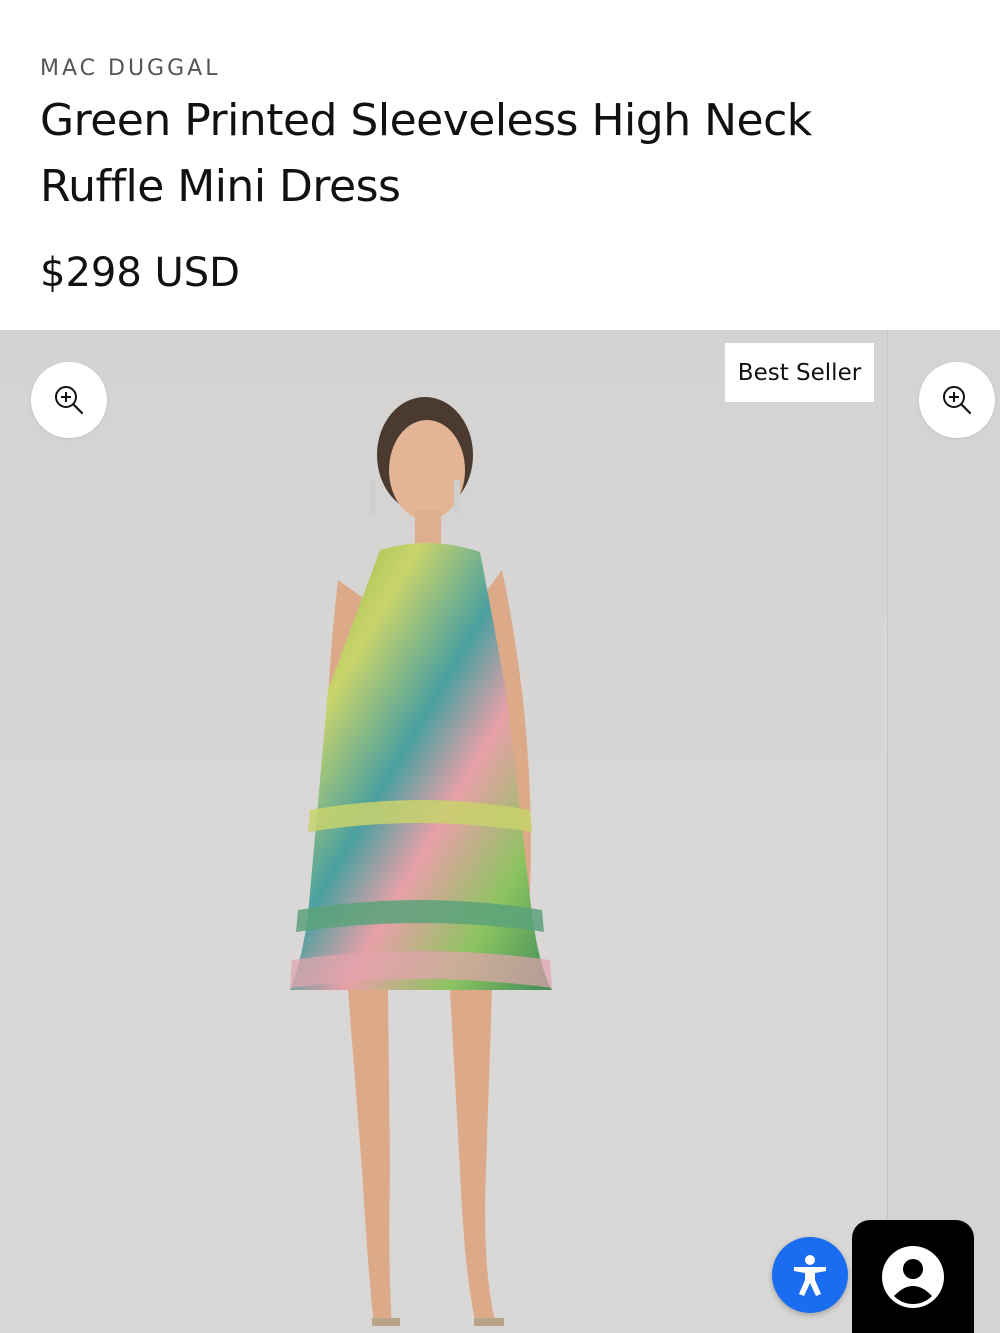 The image size is (1000, 1333). Describe the element at coordinates (799, 372) in the screenshot. I see `best-seller-badge: Best Seller` at that location.